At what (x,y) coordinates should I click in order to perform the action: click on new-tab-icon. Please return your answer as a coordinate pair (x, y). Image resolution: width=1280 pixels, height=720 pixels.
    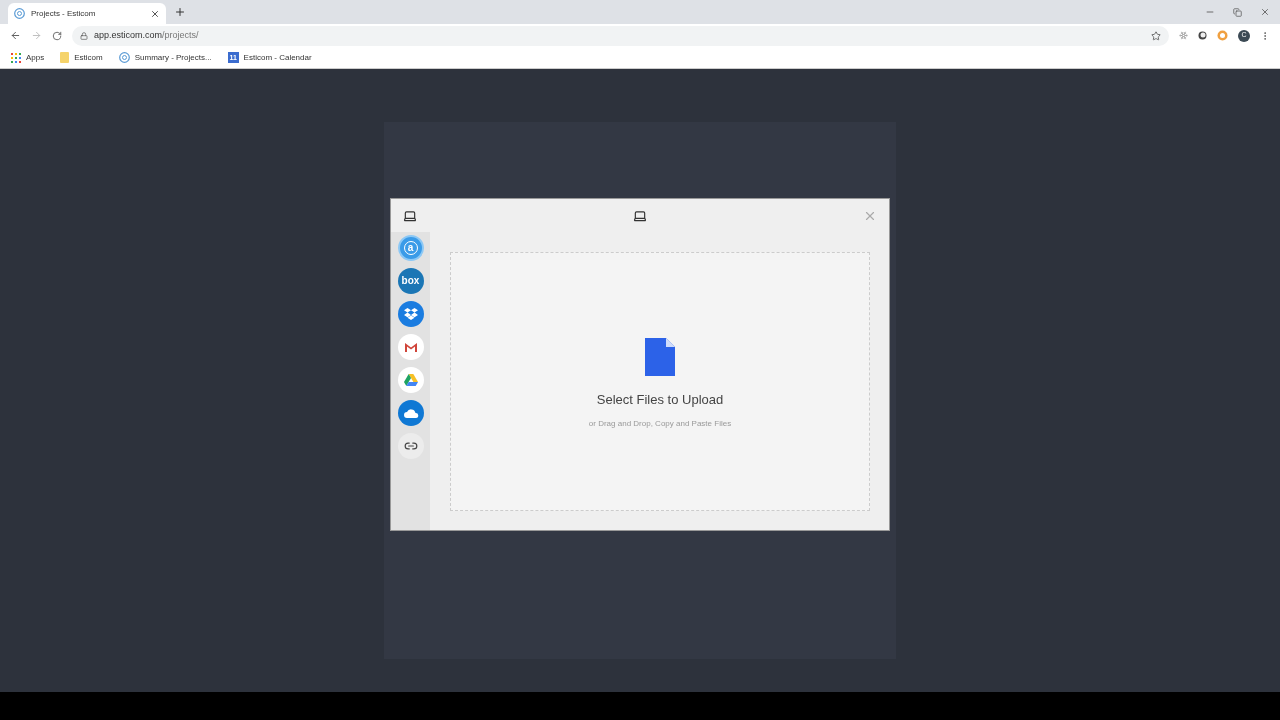
    Looking at the image, I should click on (180, 12).